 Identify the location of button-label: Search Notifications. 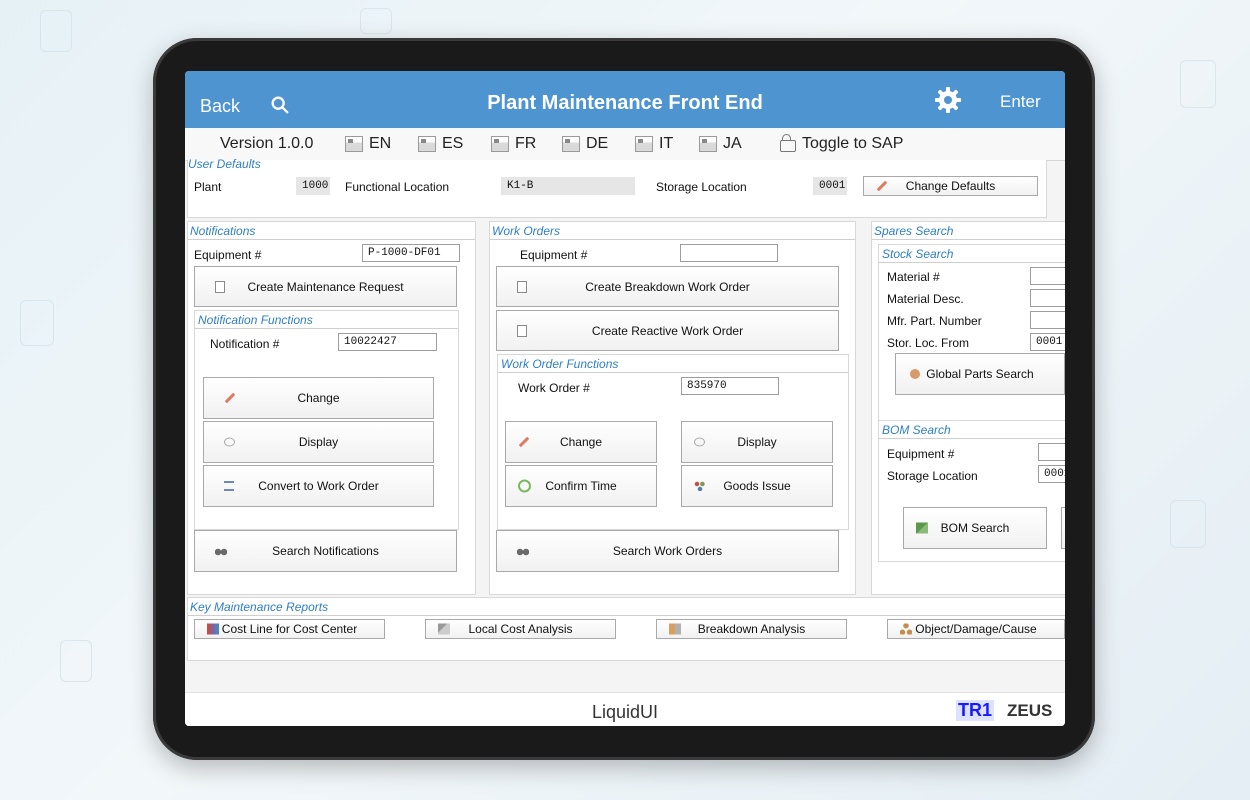
(325, 551).